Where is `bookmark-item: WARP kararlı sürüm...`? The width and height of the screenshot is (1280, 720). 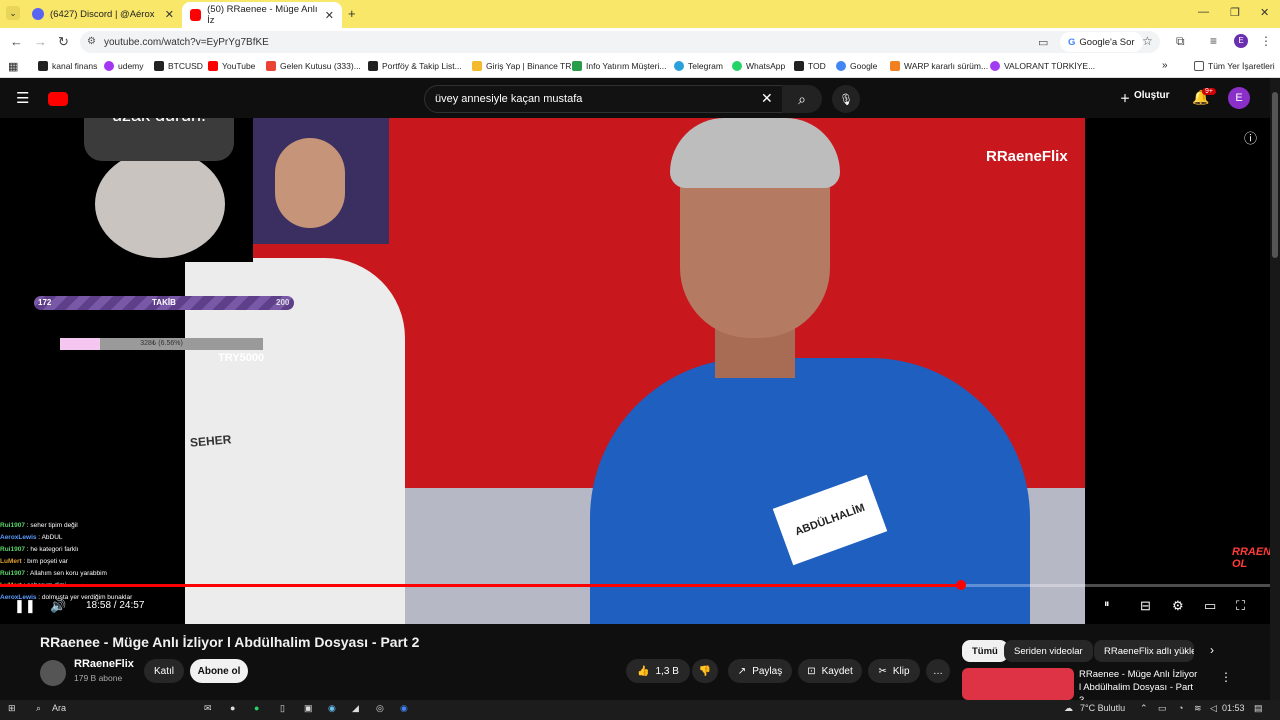
bookmark-item: WARP kararlı sürüm... is located at coordinates (939, 66).